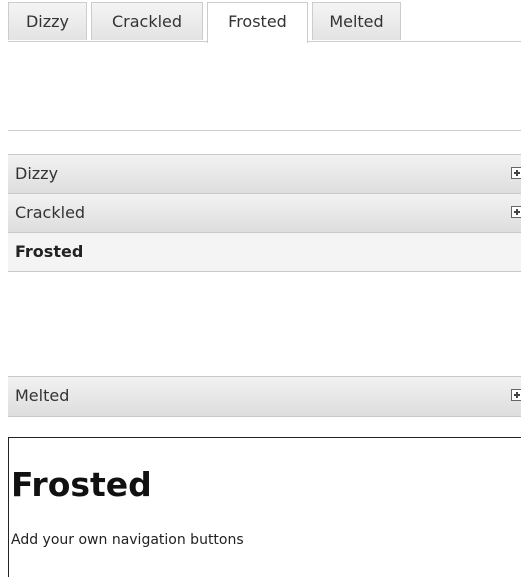 The height and width of the screenshot is (577, 521). Describe the element at coordinates (264, 252) in the screenshot. I see `accordion-header-frosted: Frosted` at that location.